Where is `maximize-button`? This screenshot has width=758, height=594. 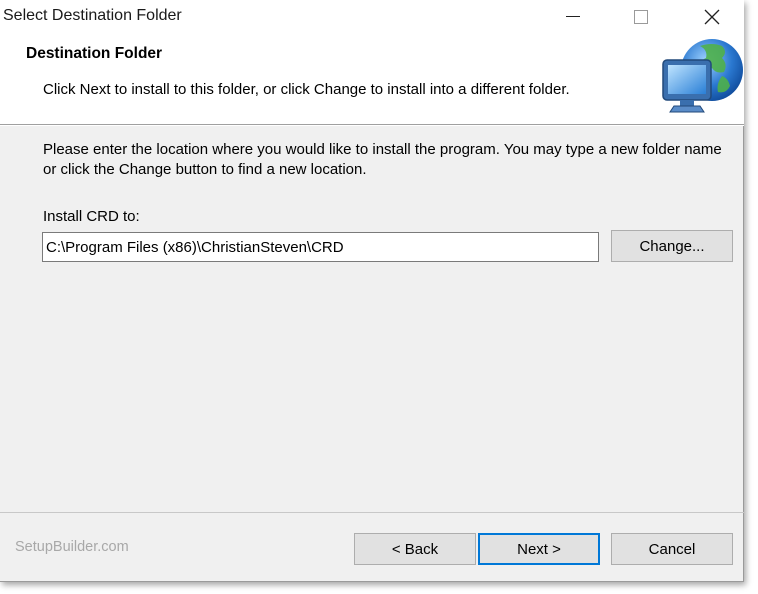
maximize-button is located at coordinates (641, 16).